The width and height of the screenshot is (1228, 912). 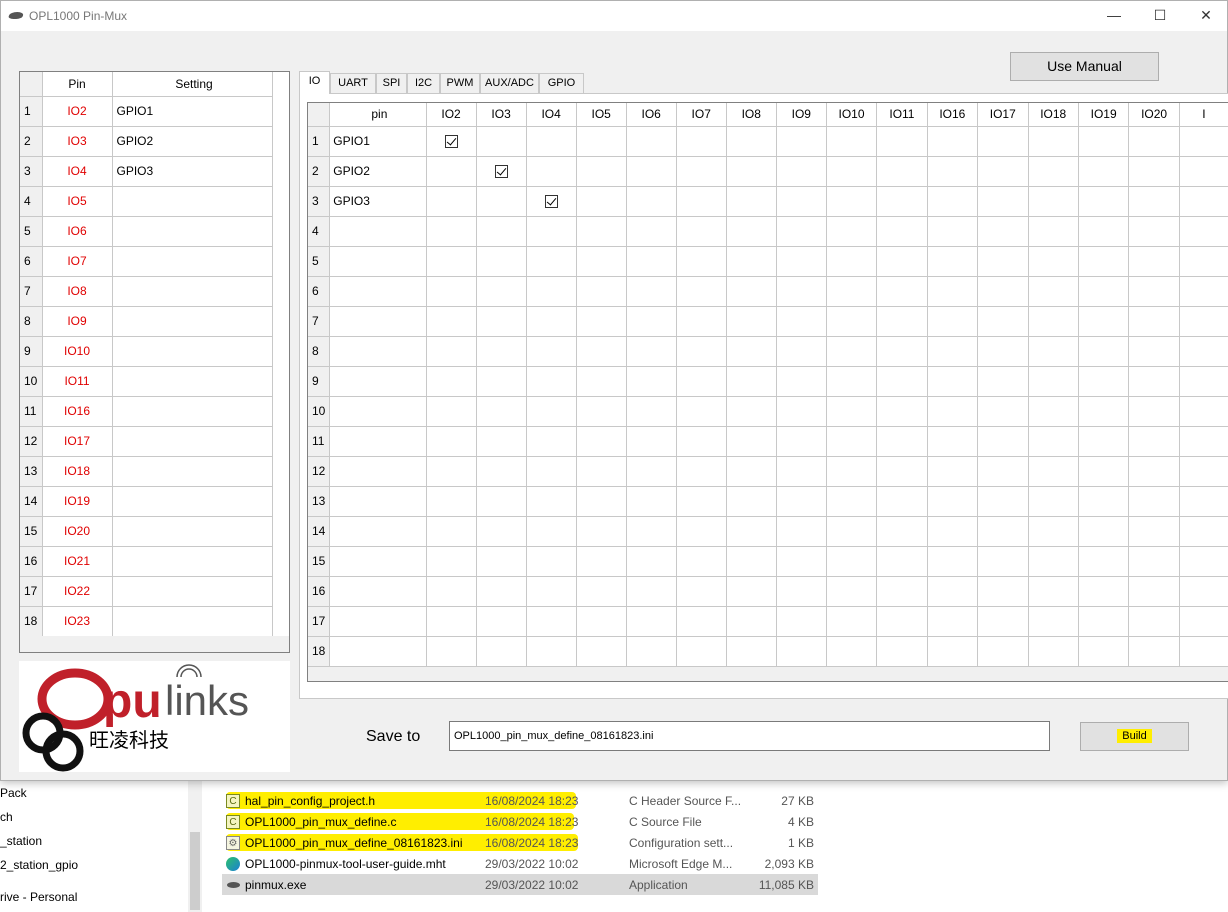 I want to click on tab-gpio: GPIO, so click(x=561, y=83).